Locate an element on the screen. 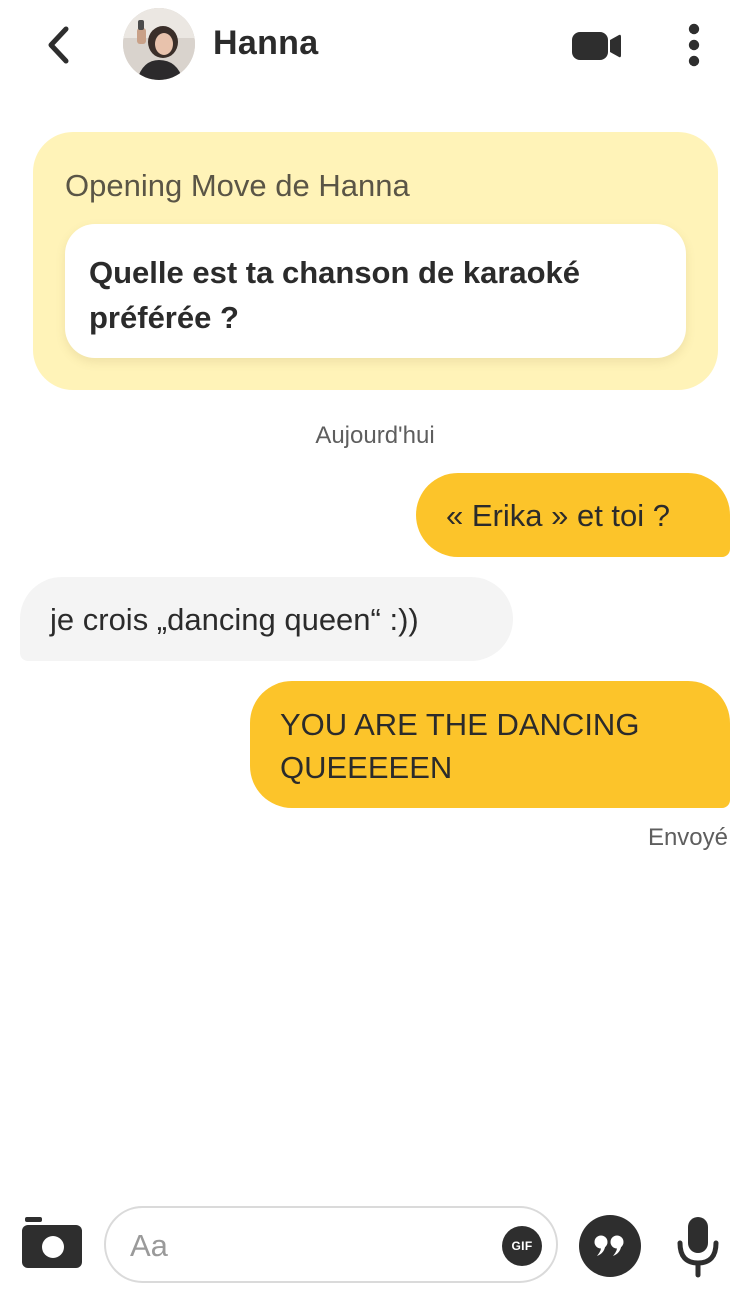  message-composer: GIF is located at coordinates (375, 1247).